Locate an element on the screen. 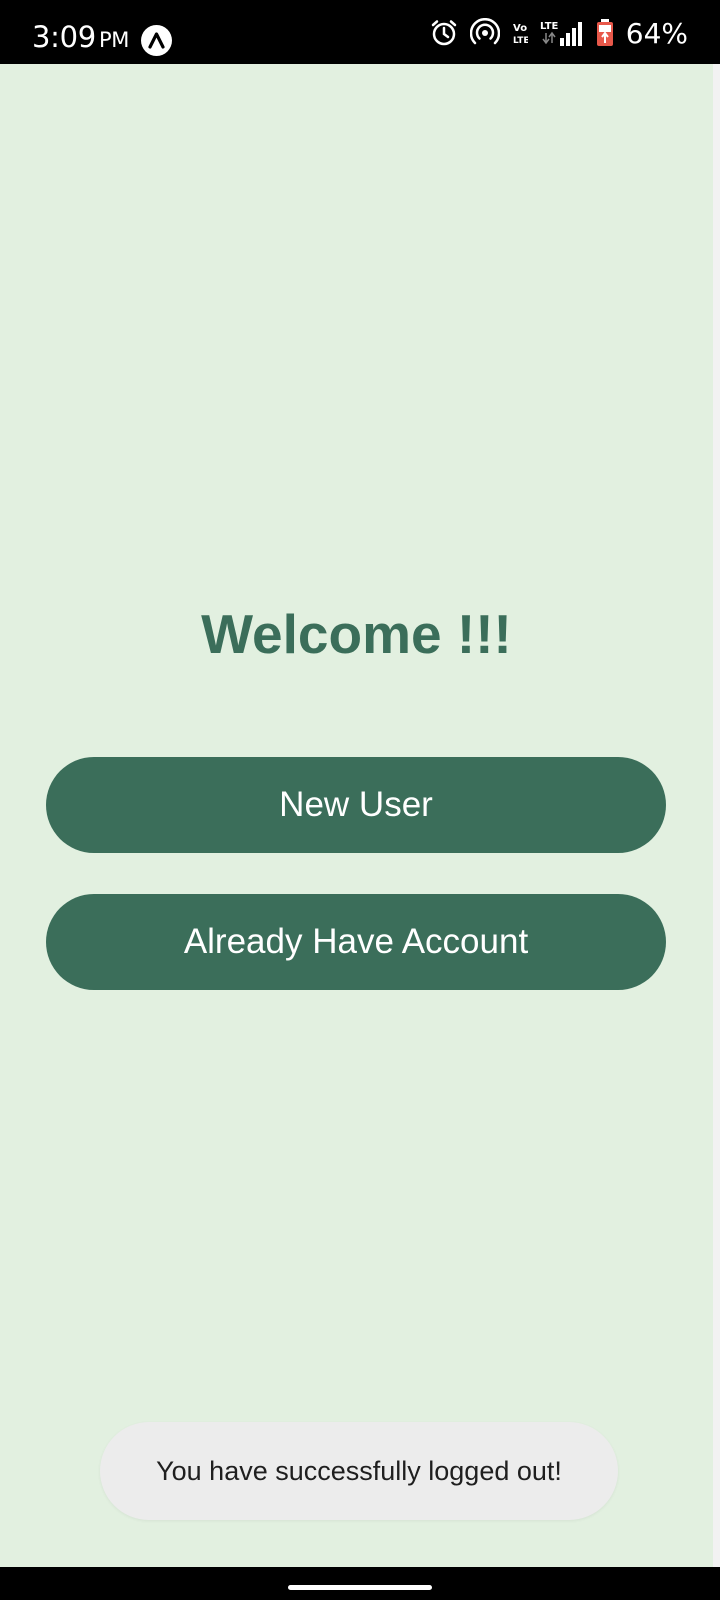  new-user-button: New User is located at coordinates (356, 805).